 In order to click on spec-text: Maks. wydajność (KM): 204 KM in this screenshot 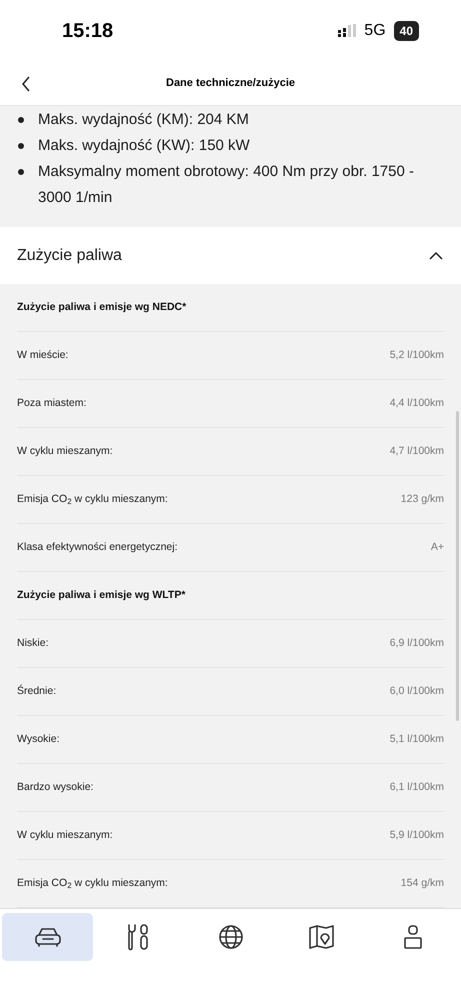, I will do `click(143, 120)`.